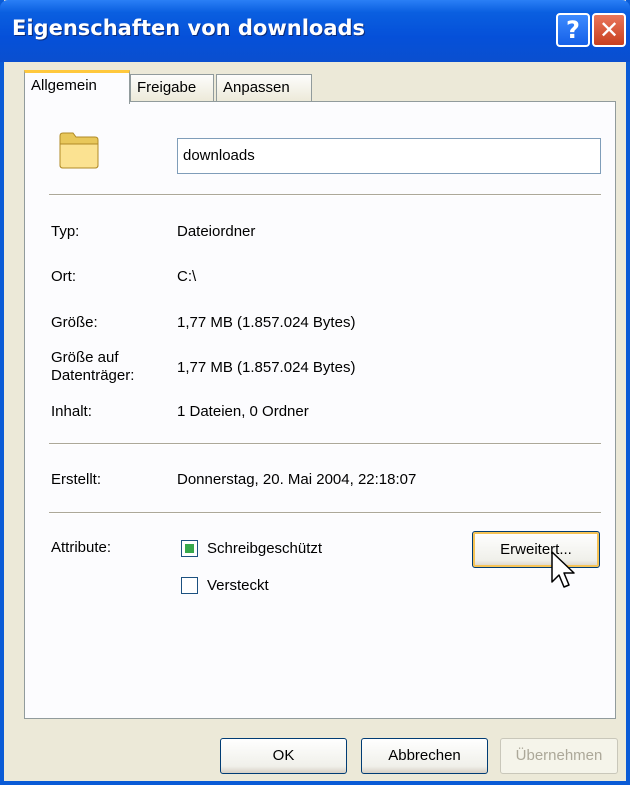  What do you see at coordinates (266, 367) in the screenshot?
I see `size-on-disk-value: 1,77 MB (1.857.024 Bytes)` at bounding box center [266, 367].